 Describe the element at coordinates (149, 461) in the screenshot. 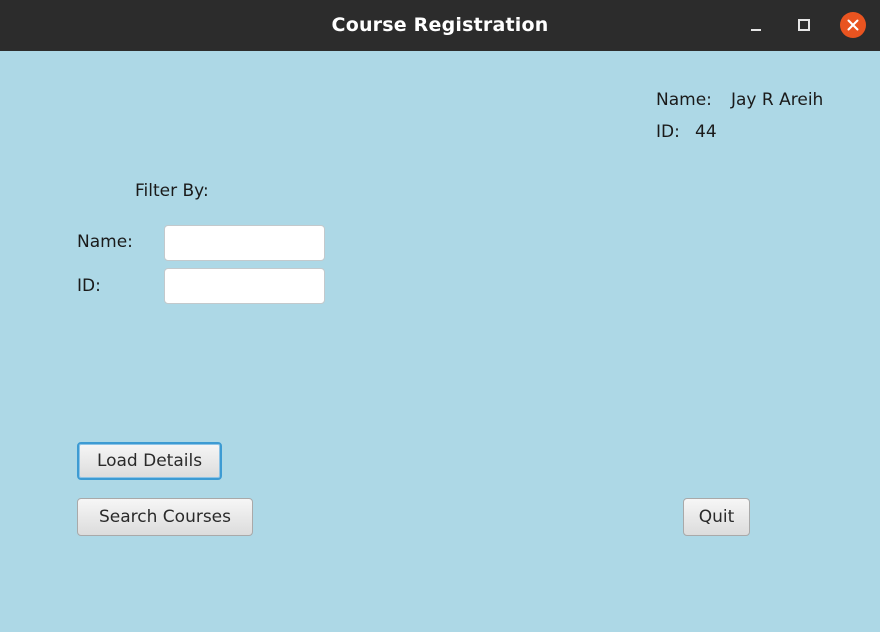

I see `load-details-button: Load Details` at that location.